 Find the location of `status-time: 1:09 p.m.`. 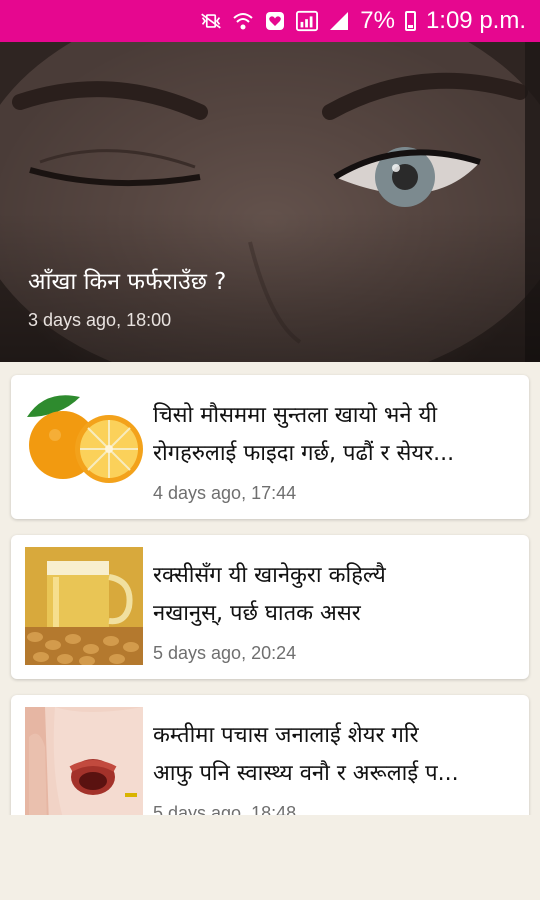

status-time: 1:09 p.m. is located at coordinates (475, 20).